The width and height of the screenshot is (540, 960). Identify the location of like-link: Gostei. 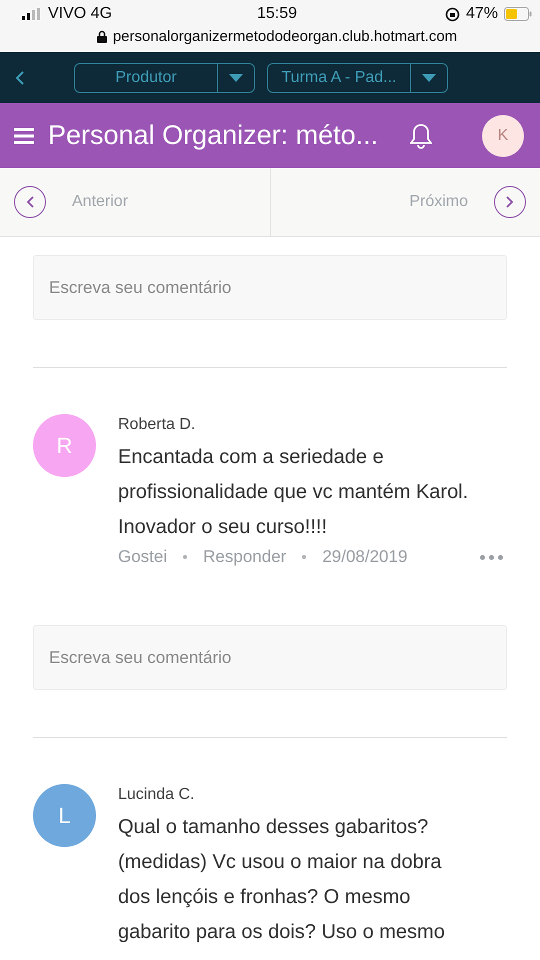
(143, 557).